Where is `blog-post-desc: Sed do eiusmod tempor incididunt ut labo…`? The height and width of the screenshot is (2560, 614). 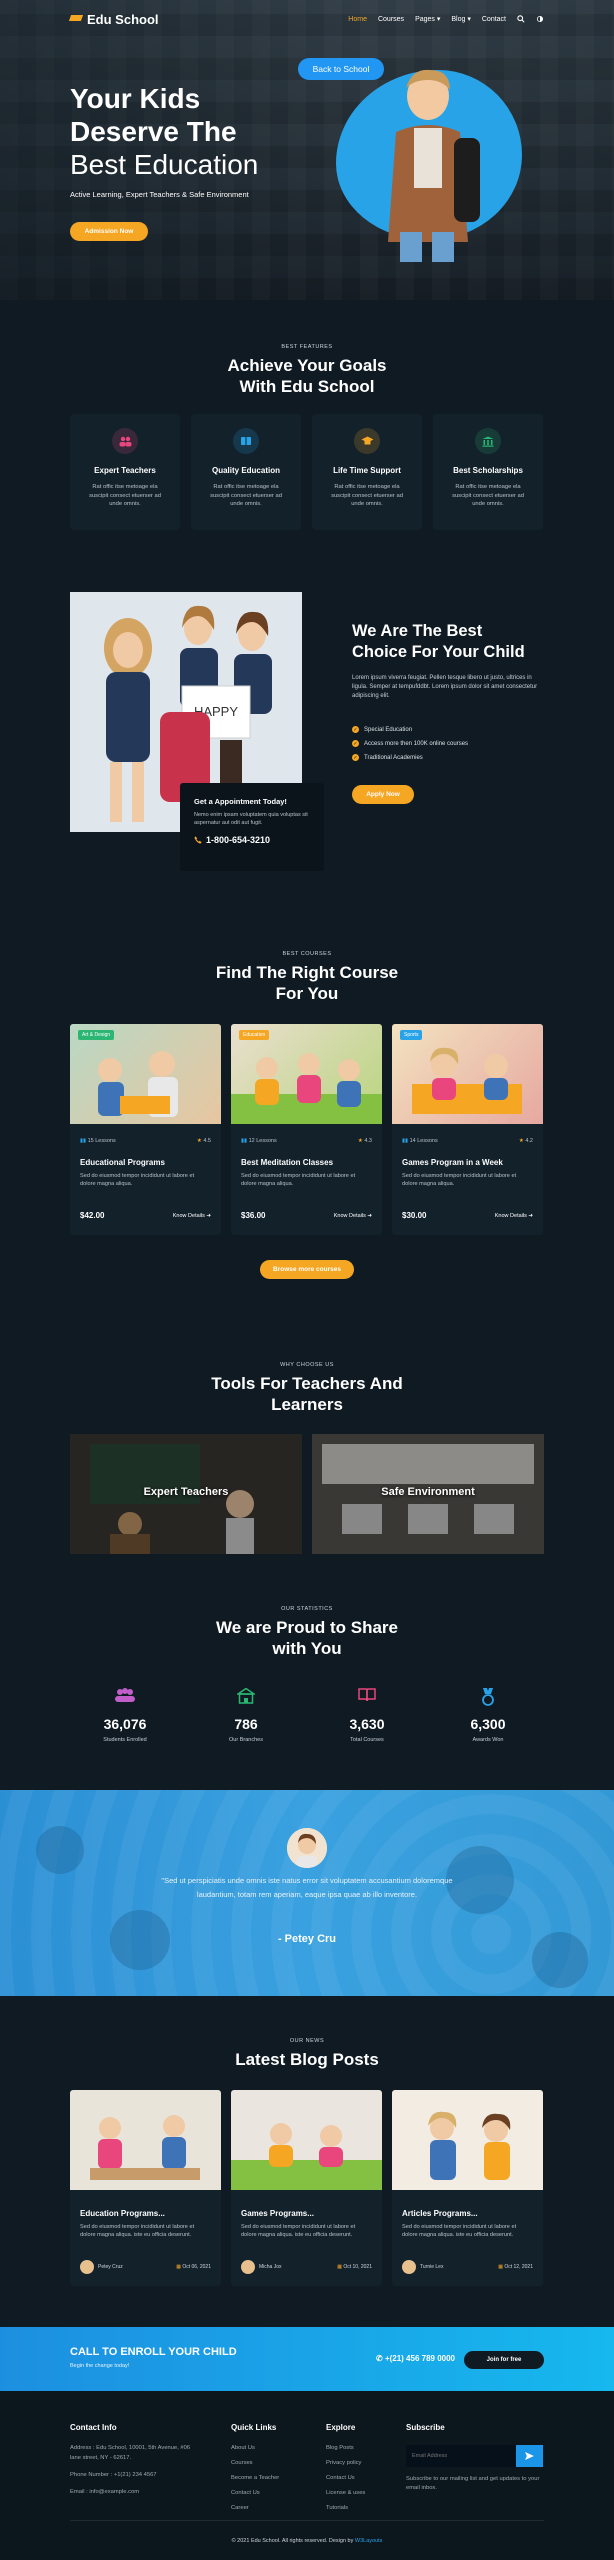 blog-post-desc: Sed do eiusmod tempor incididunt ut labo… is located at coordinates (298, 2231).